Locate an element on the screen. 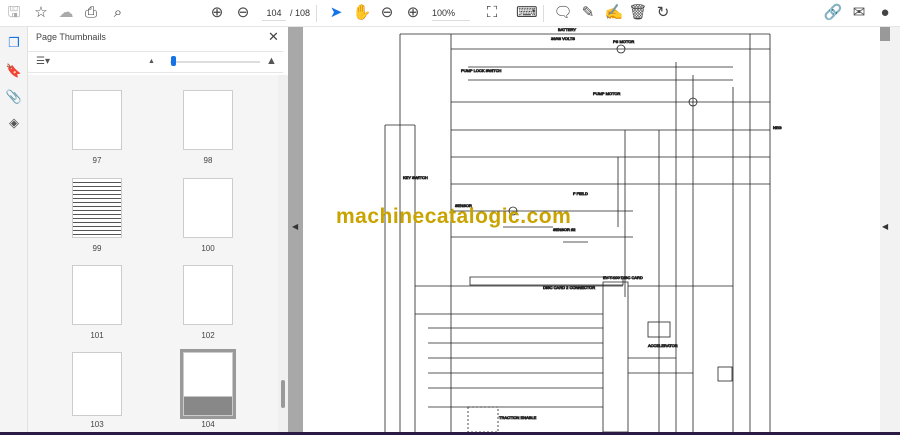  select-cursor-icon: ➤ is located at coordinates (336, 13).